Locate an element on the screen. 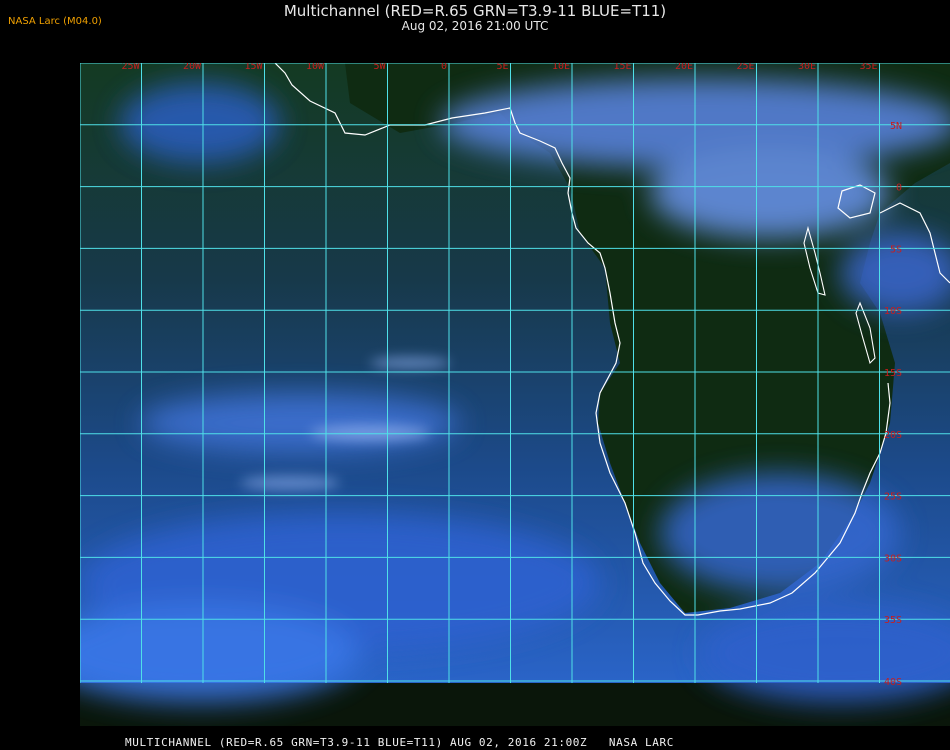 Image resolution: width=950 pixels, height=750 pixels. longitude-label: 15W is located at coordinates (253, 67).